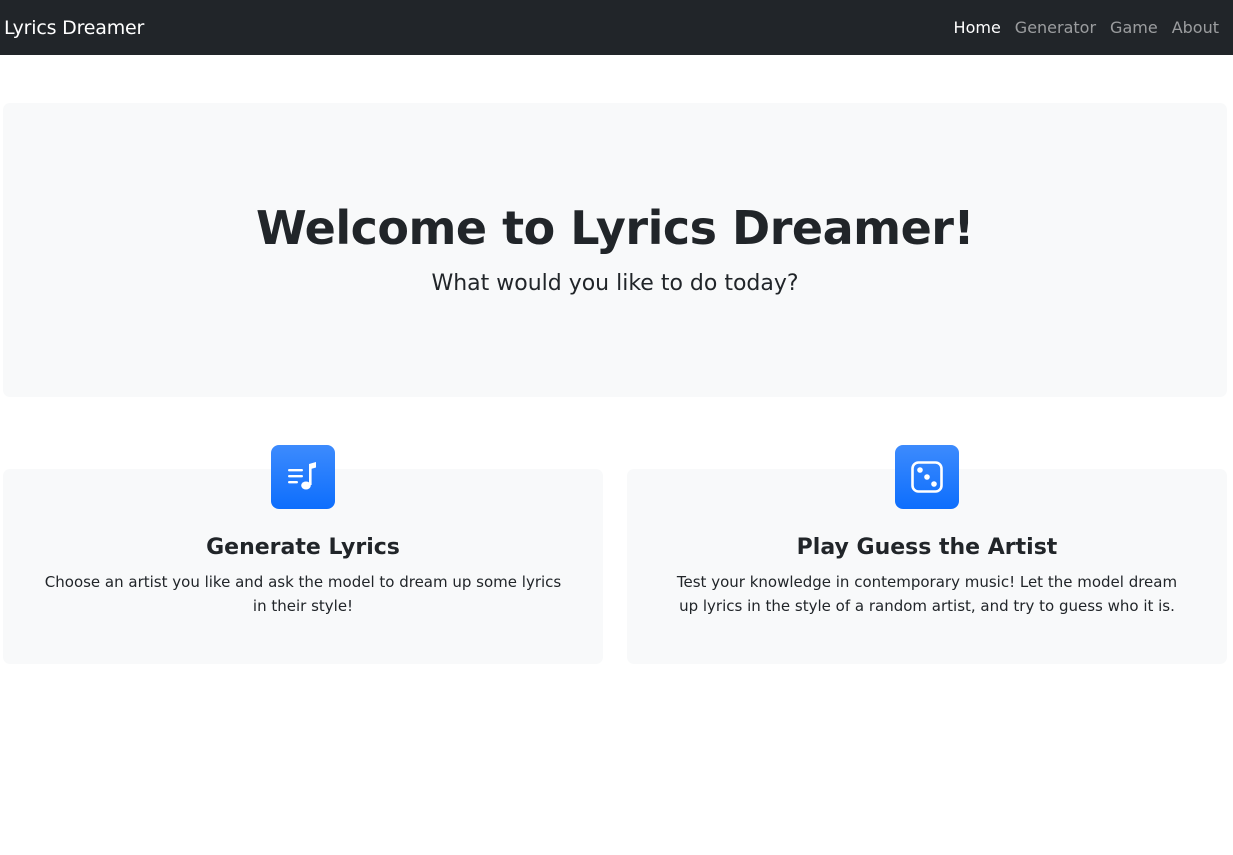 The image size is (1233, 855). What do you see at coordinates (927, 477) in the screenshot?
I see `dice-icon` at bounding box center [927, 477].